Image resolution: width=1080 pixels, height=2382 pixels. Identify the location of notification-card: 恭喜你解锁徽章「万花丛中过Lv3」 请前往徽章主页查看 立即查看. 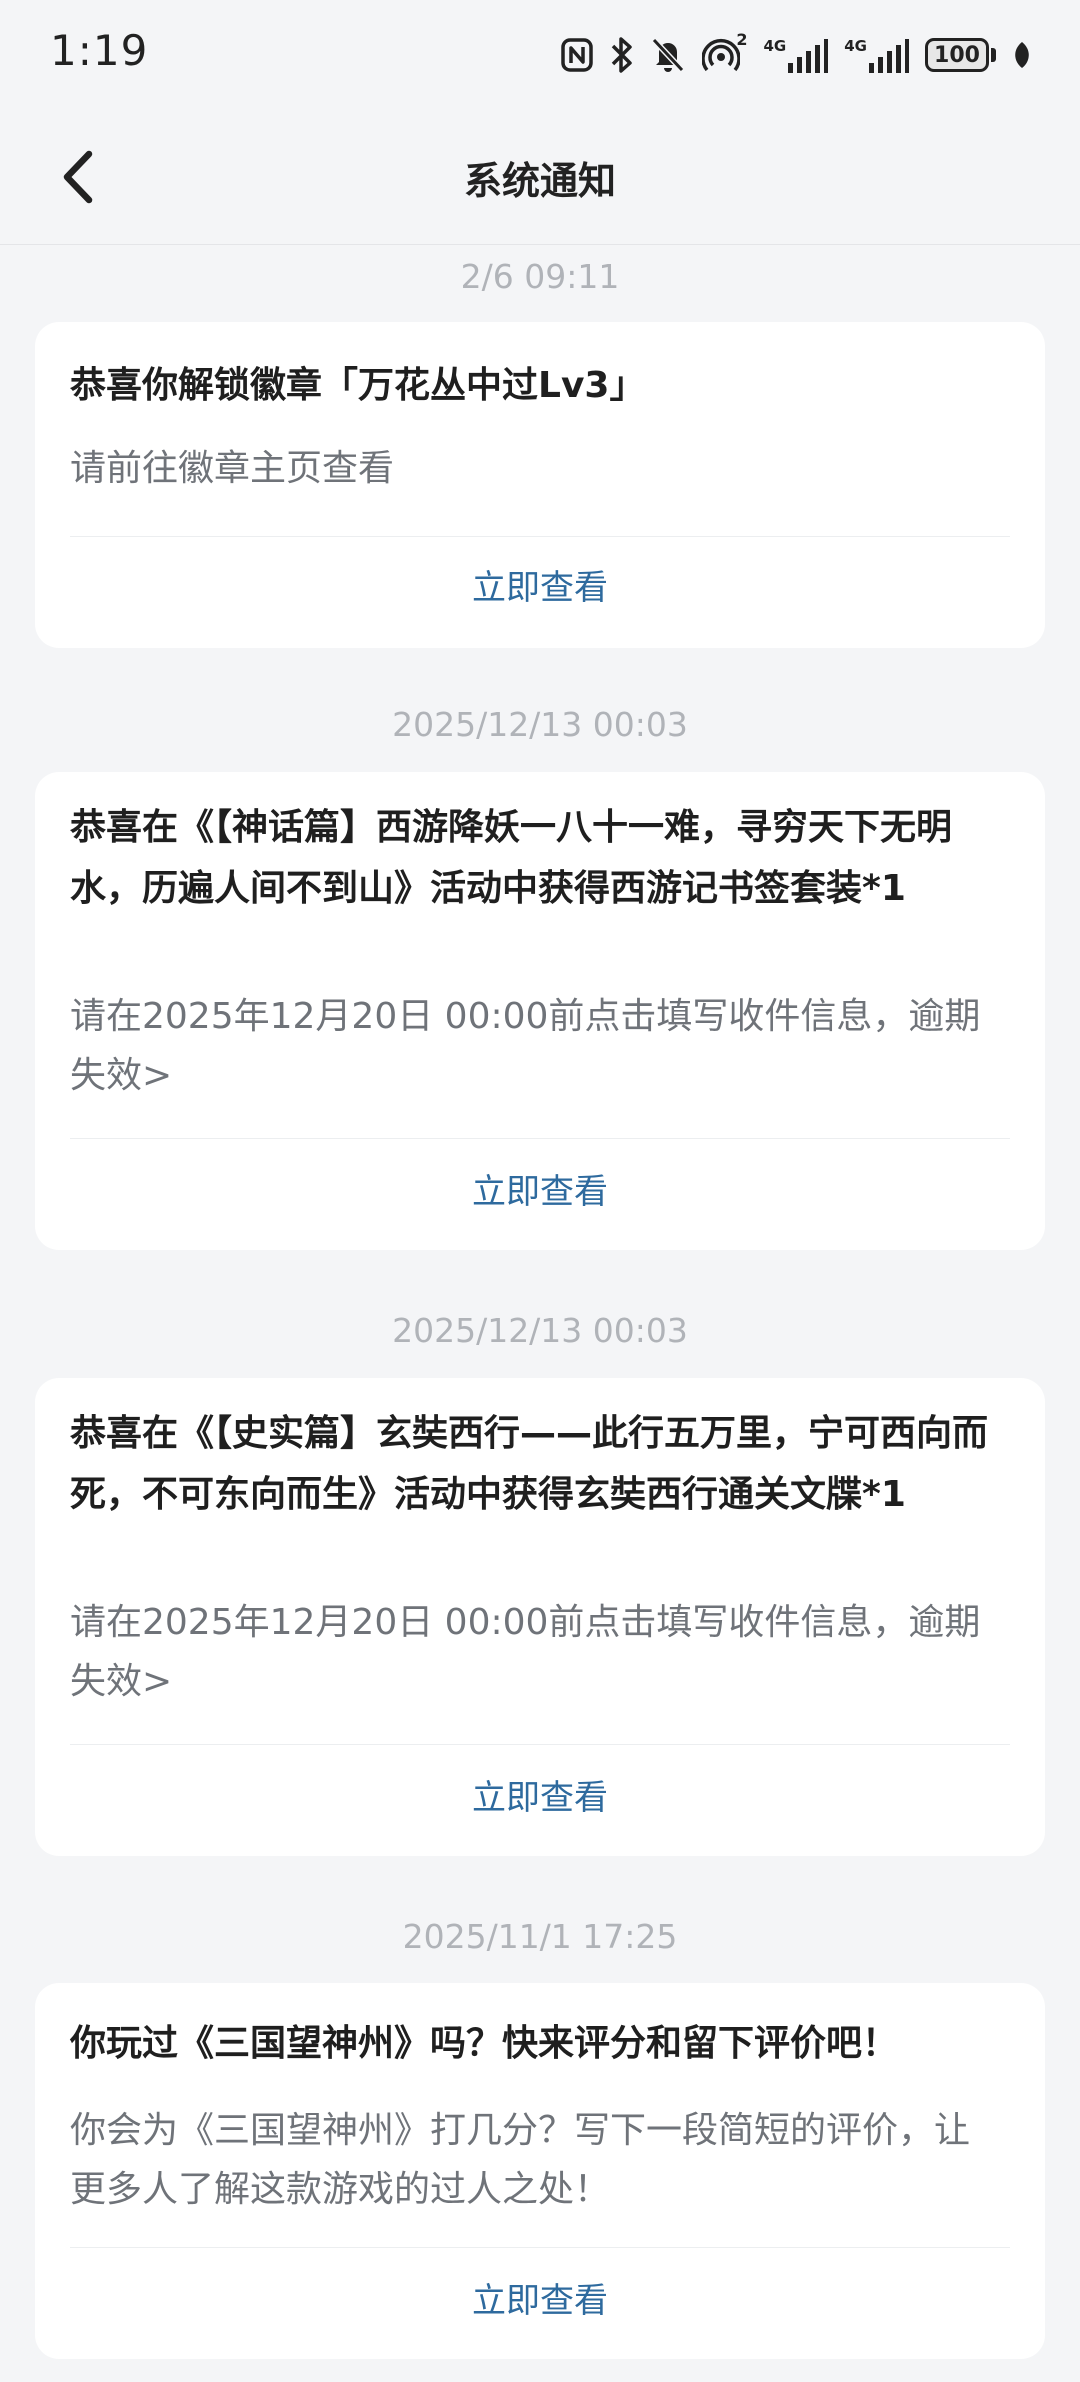
(540, 485).